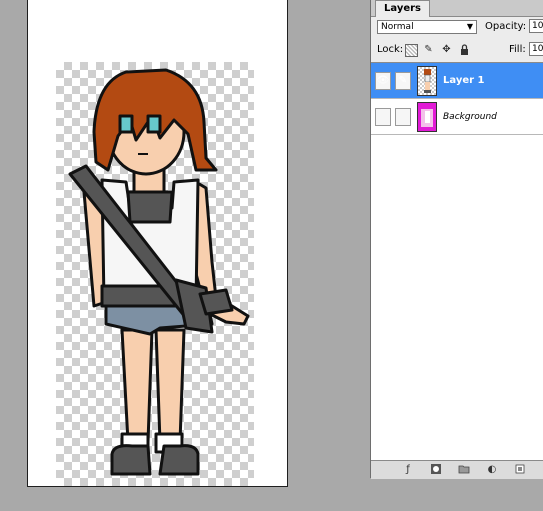 Image resolution: width=543 pixels, height=511 pixels. I want to click on layer-mask-icon, so click(436, 469).